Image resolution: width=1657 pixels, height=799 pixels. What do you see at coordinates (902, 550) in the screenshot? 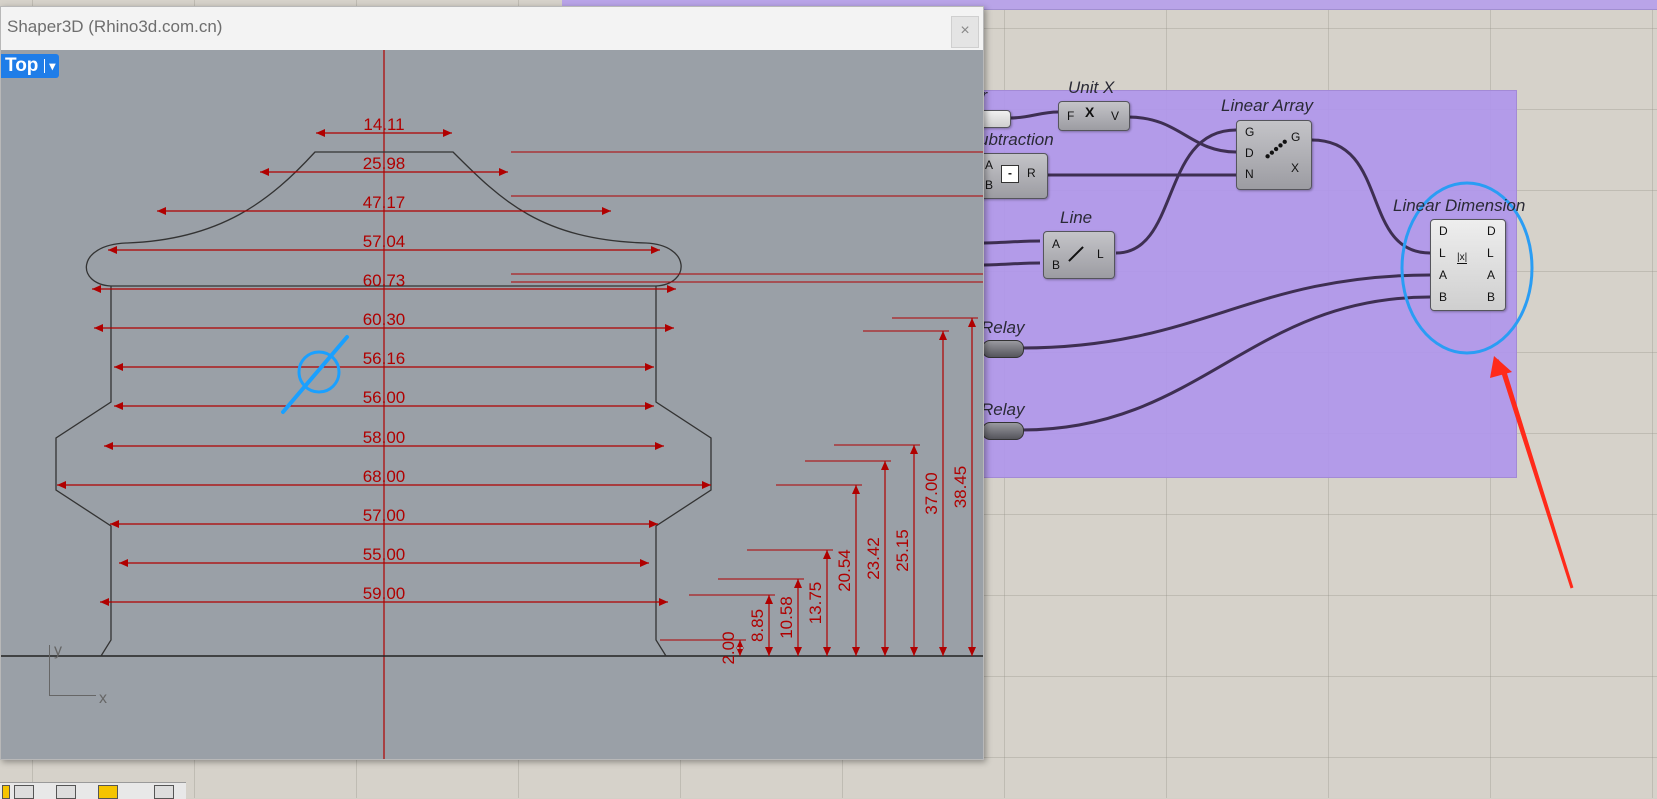
I see `v-dim-label: 25.15` at bounding box center [902, 550].